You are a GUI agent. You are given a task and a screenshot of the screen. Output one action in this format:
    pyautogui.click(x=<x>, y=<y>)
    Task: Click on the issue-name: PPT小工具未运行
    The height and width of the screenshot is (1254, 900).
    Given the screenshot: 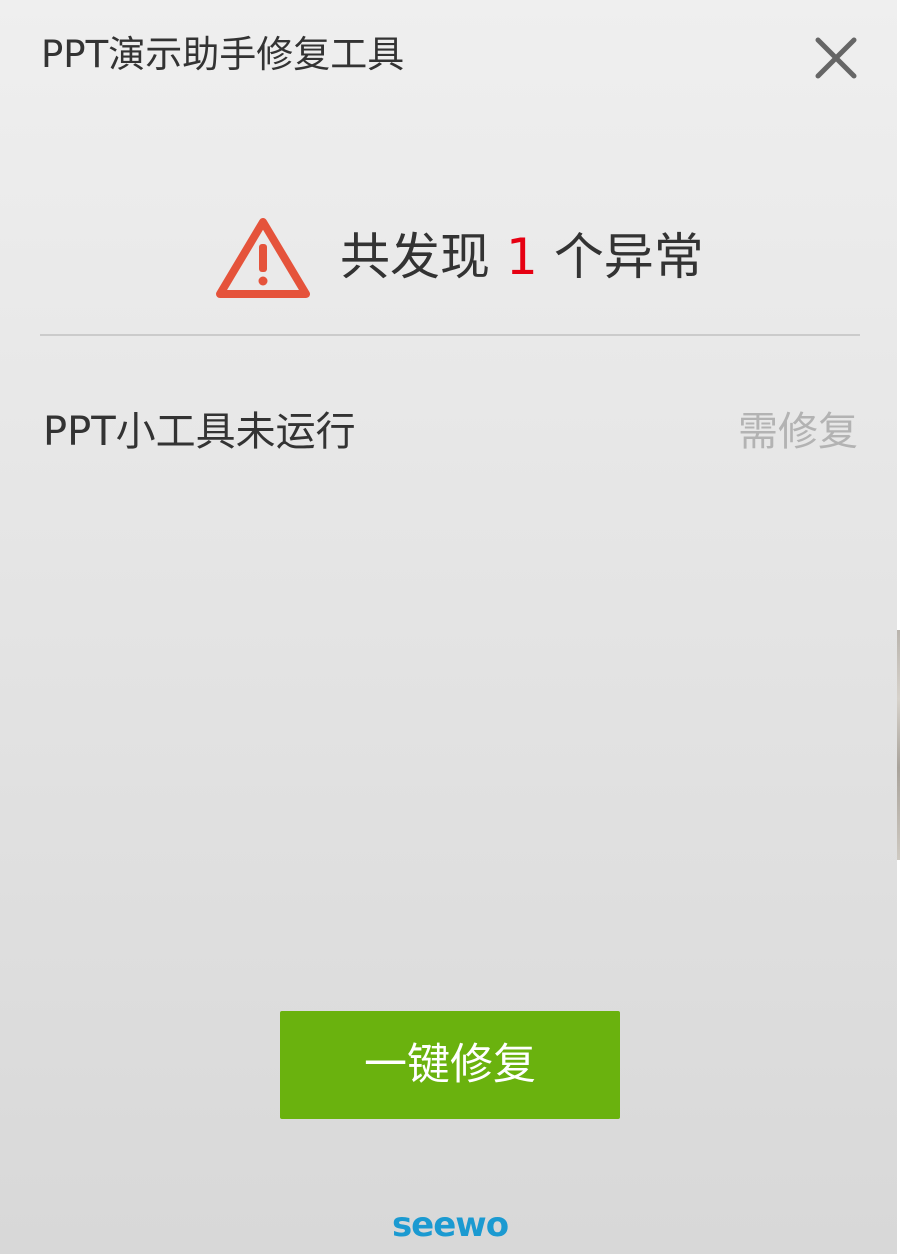 What is the action you would take?
    pyautogui.click(x=199, y=432)
    